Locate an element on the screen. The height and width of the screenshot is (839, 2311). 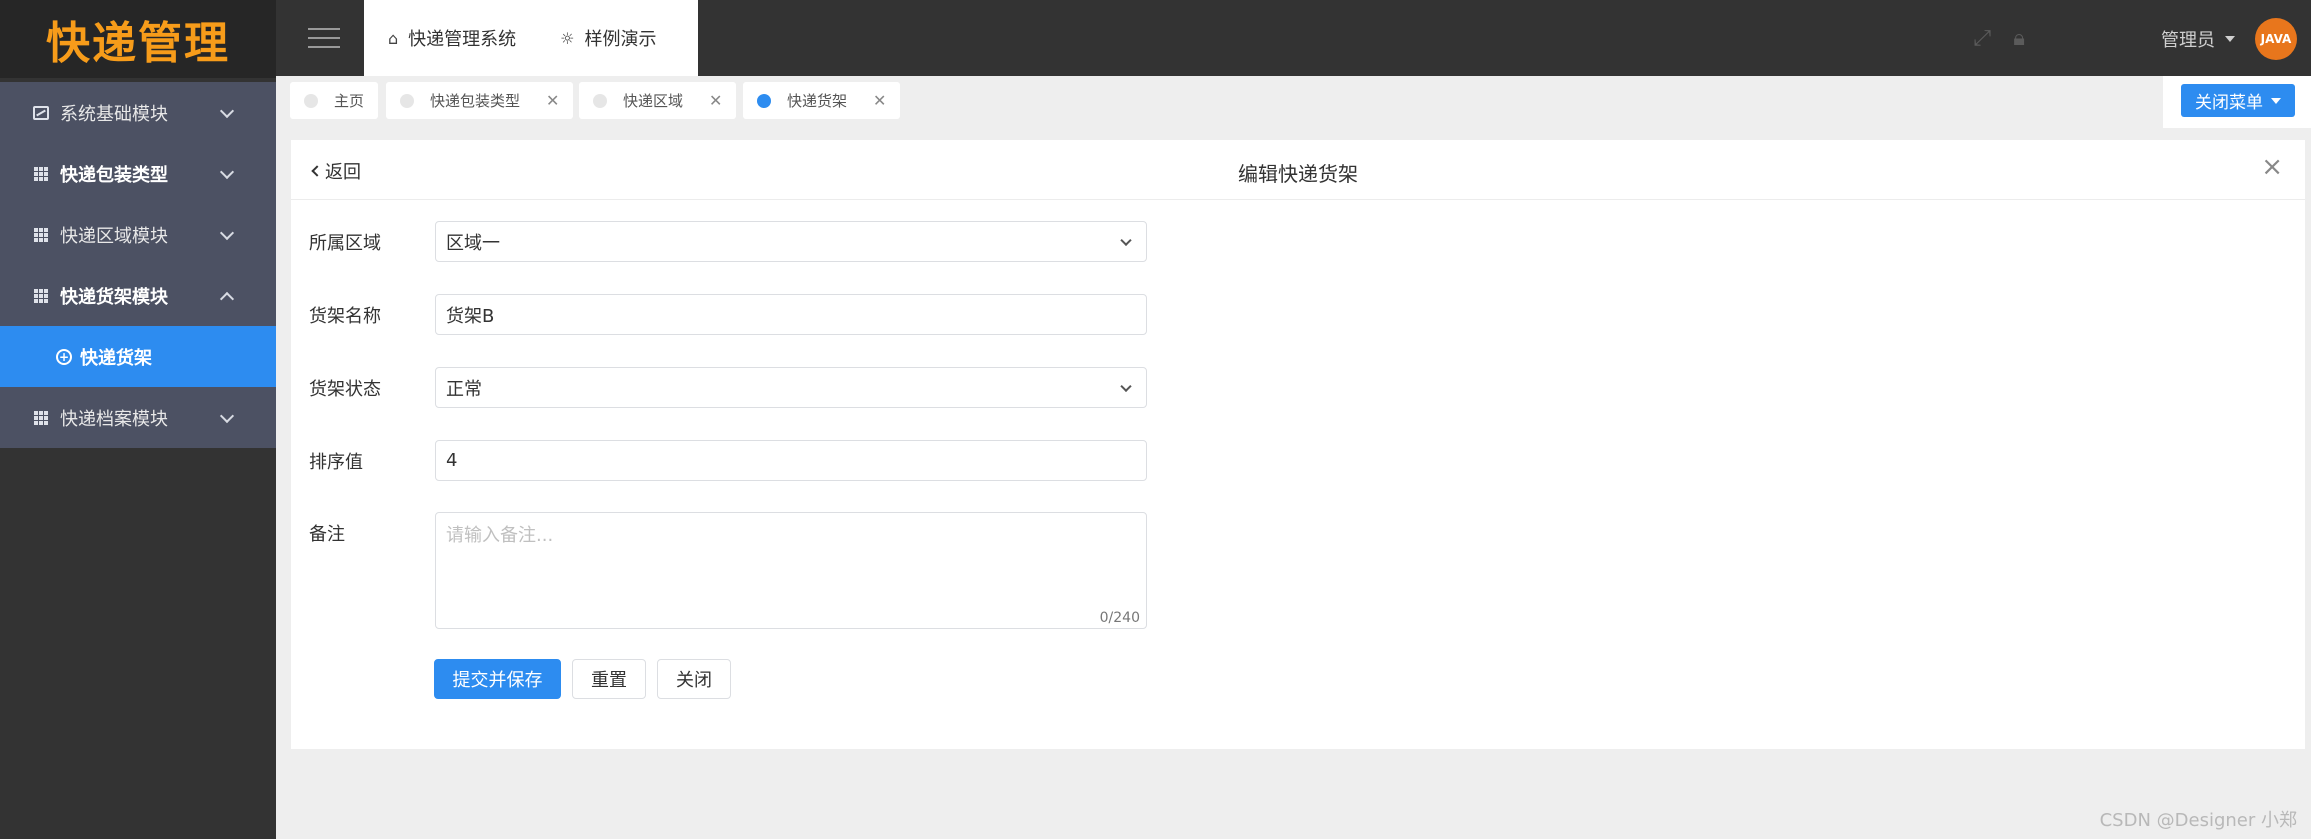
bulb-icon: ☼ is located at coordinates (567, 38).